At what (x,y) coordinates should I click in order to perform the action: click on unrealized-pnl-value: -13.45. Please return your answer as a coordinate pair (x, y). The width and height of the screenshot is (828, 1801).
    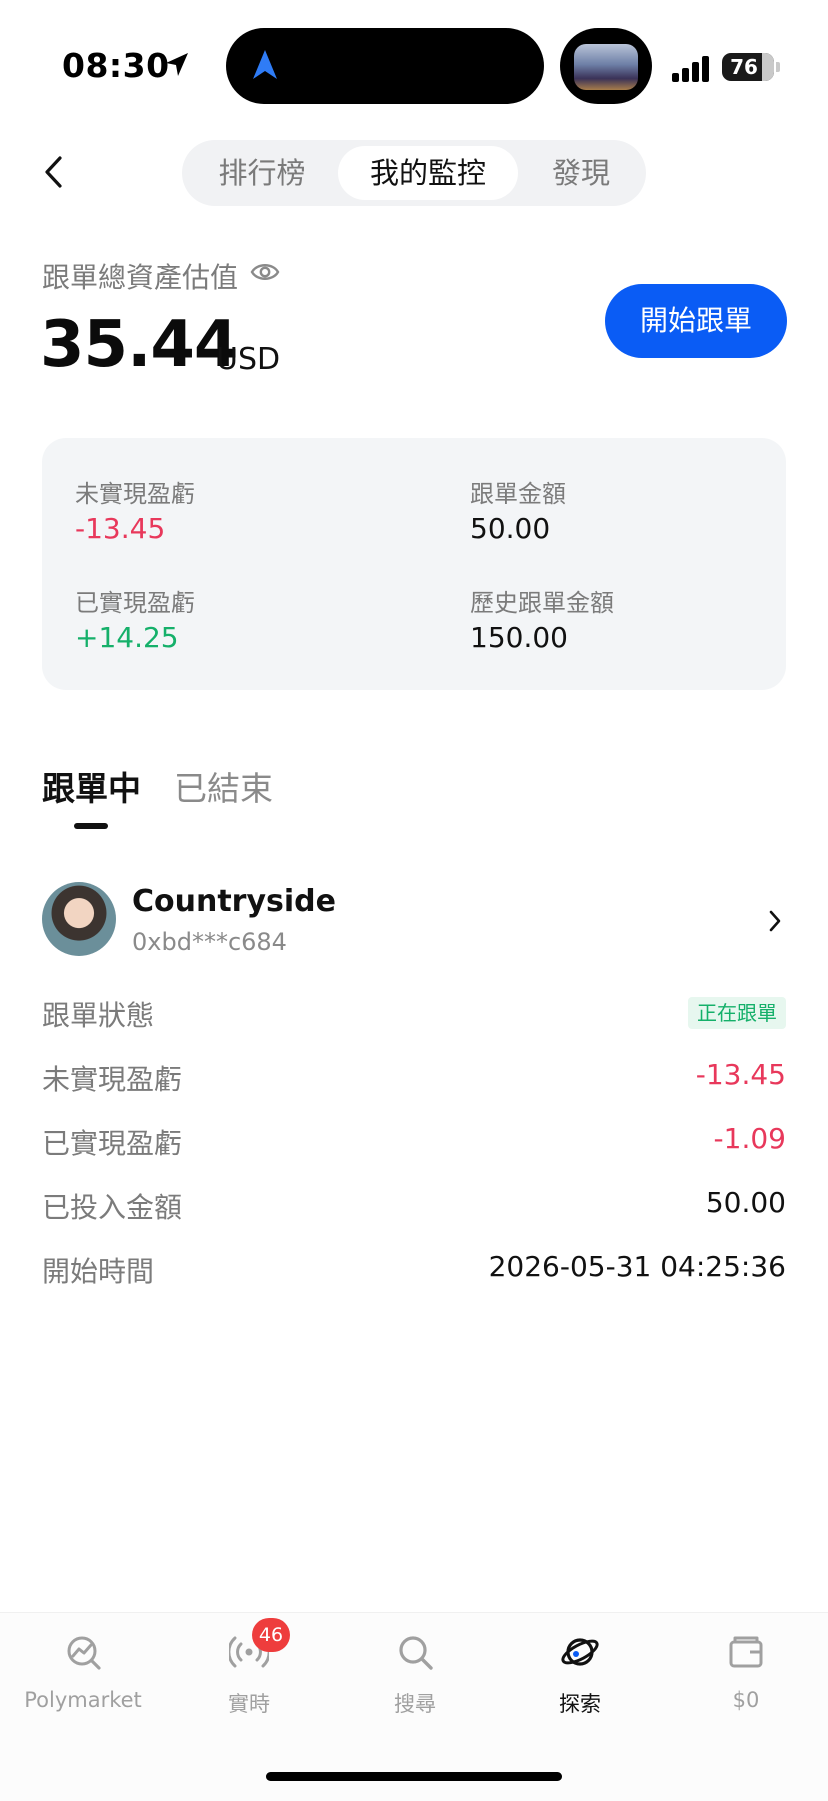
    Looking at the image, I should click on (120, 528).